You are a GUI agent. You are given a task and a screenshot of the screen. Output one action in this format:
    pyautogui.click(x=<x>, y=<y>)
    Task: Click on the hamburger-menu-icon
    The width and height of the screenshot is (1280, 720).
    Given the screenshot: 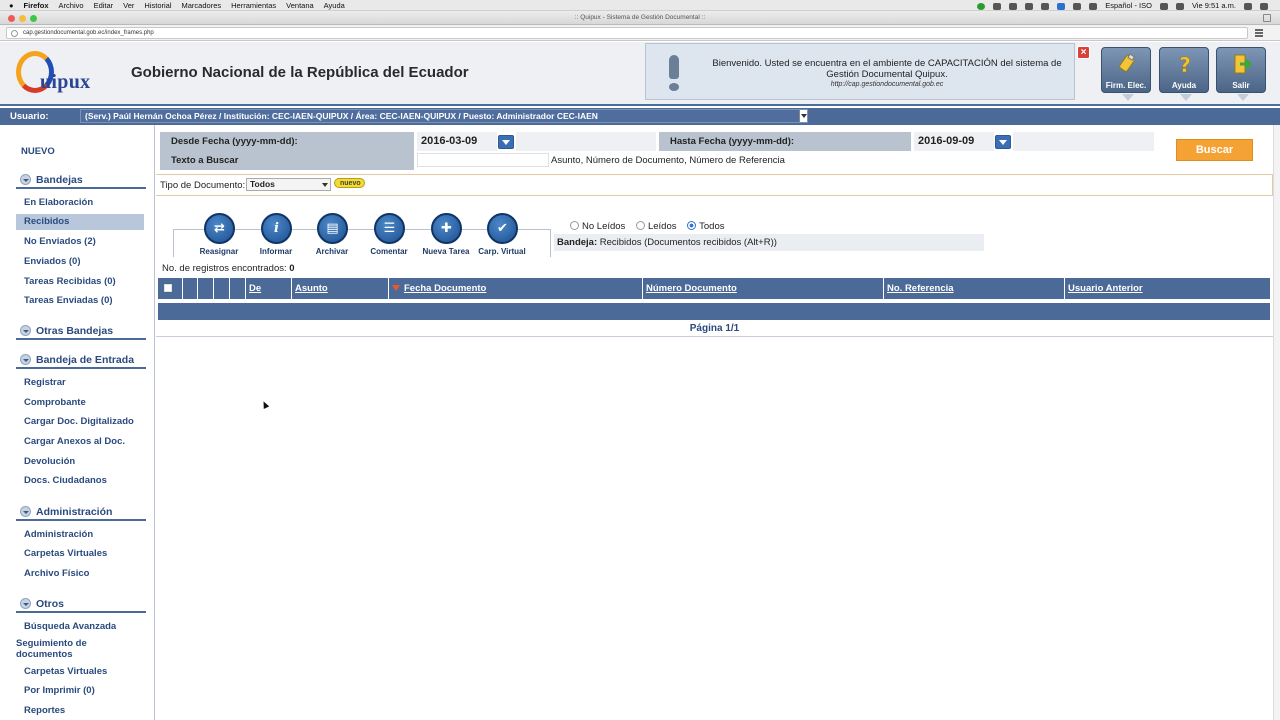 What is the action you would take?
    pyautogui.click(x=1259, y=33)
    